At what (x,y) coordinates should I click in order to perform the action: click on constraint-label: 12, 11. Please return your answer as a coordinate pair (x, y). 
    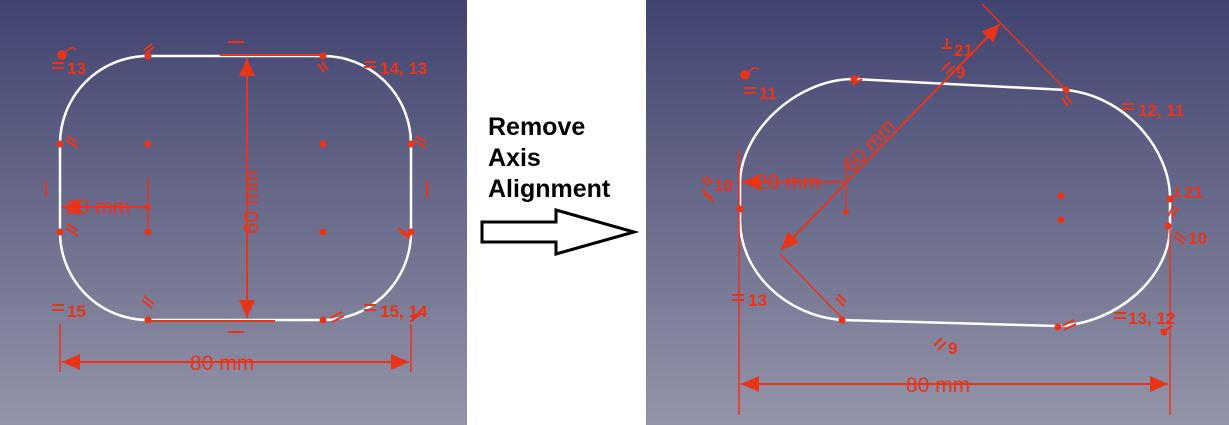
    Looking at the image, I should click on (1161, 110).